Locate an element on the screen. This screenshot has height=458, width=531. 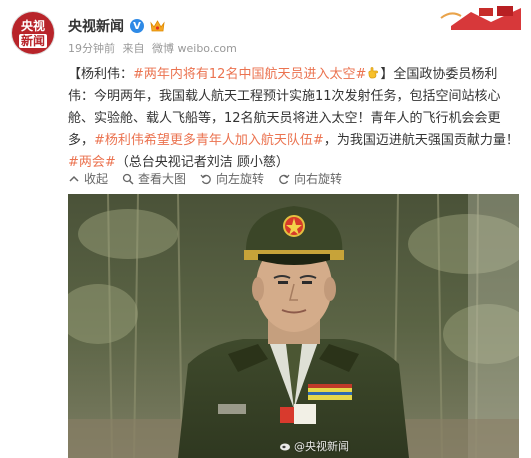
post-segment: 【杨利伟： is located at coordinates (101, 74).